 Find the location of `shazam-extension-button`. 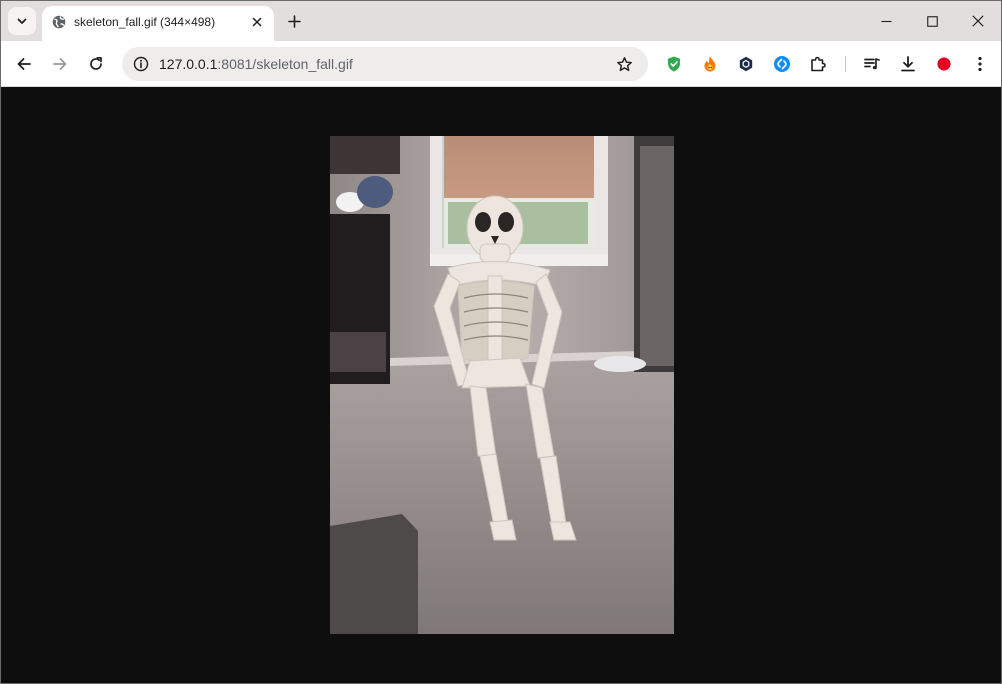

shazam-extension-button is located at coordinates (782, 64).